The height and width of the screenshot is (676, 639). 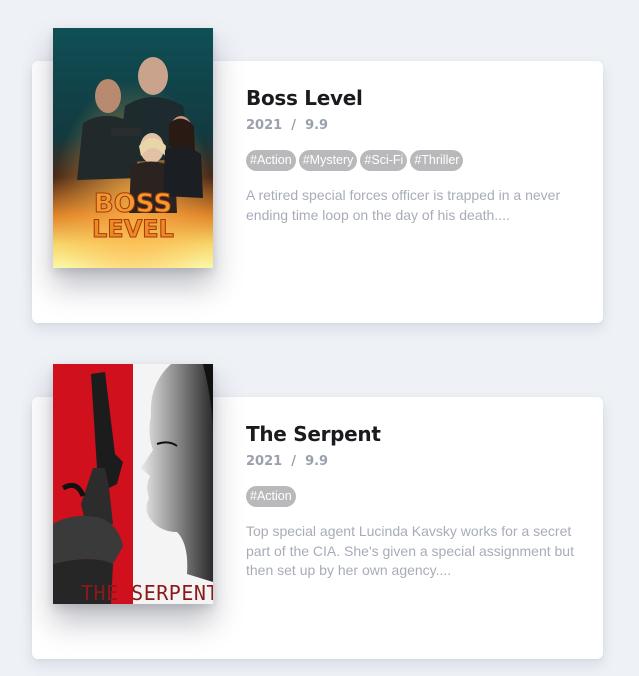 I want to click on movie-title: The Serpent, so click(x=411, y=434).